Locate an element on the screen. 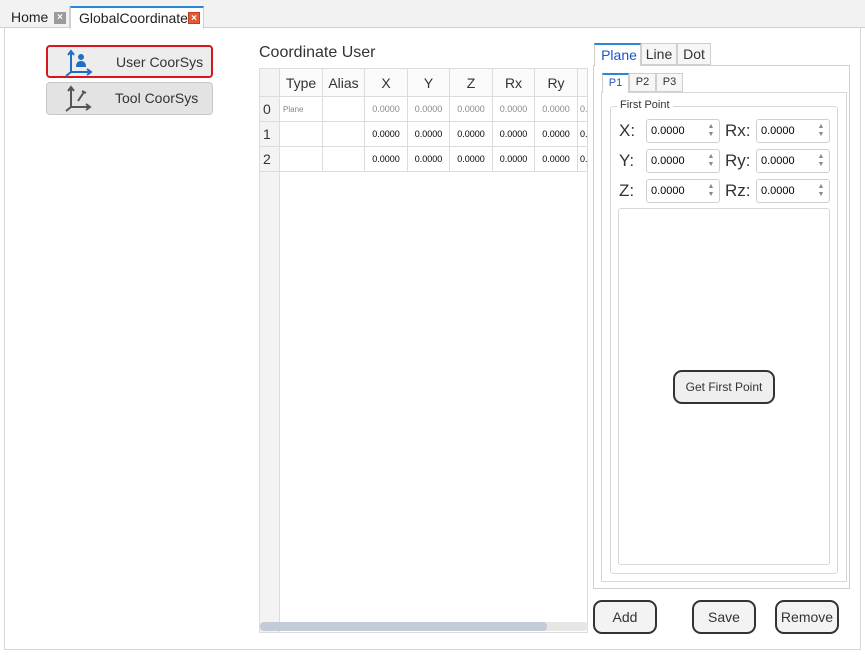 The height and width of the screenshot is (655, 865). row-index: 0 is located at coordinates (270, 109).